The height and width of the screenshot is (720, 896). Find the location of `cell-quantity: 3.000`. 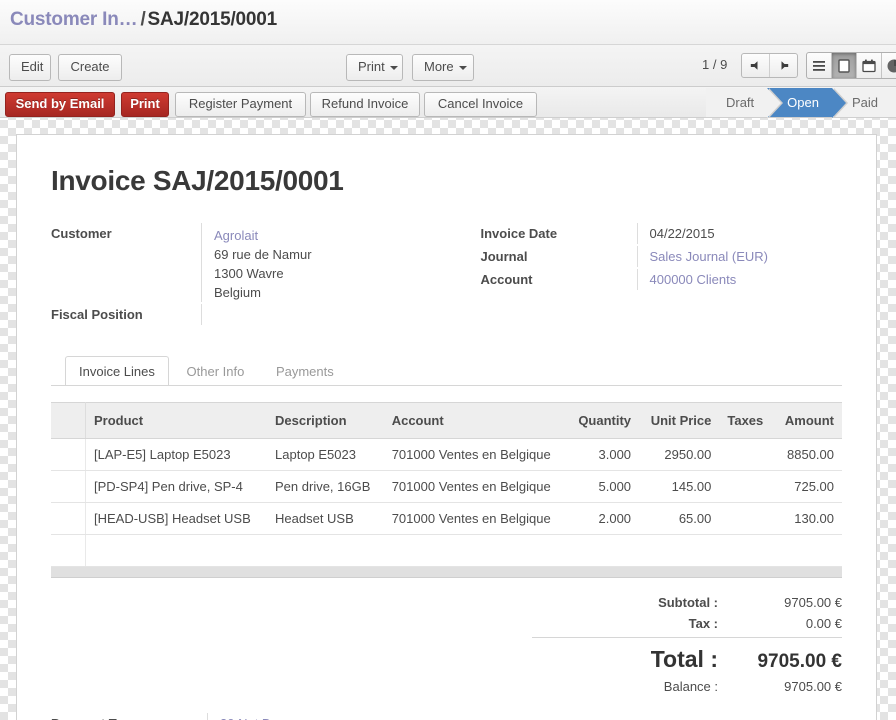

cell-quantity: 3.000 is located at coordinates (603, 454).